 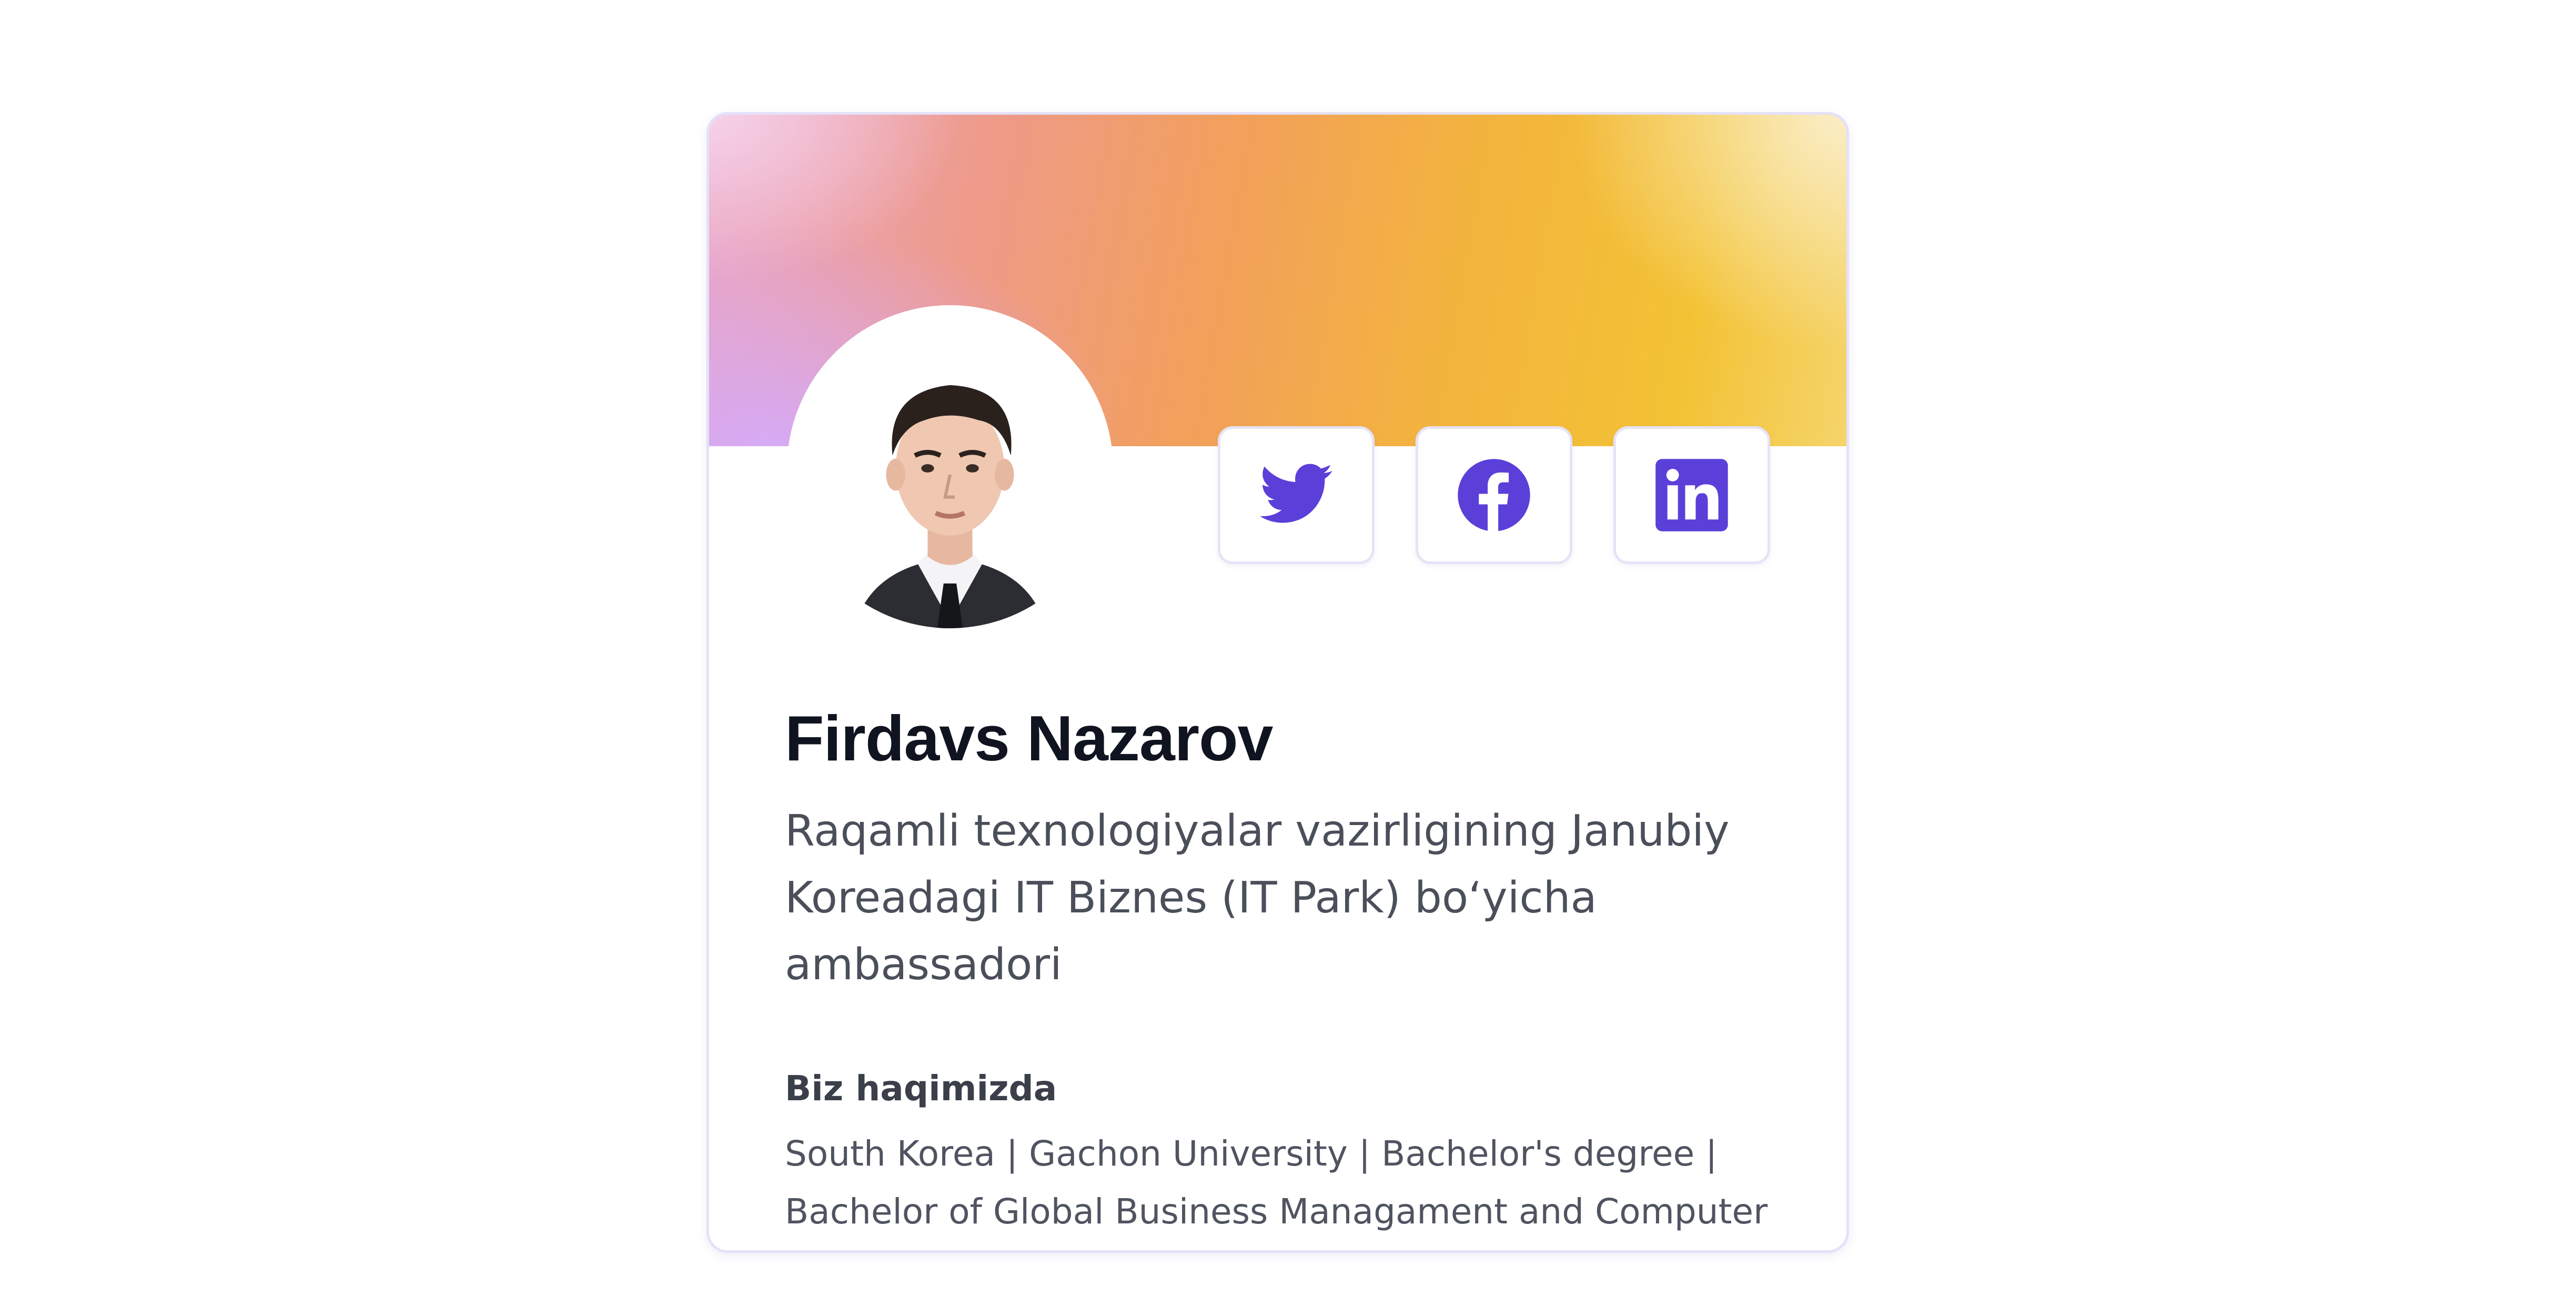 I want to click on twitter-button, so click(x=1296, y=495).